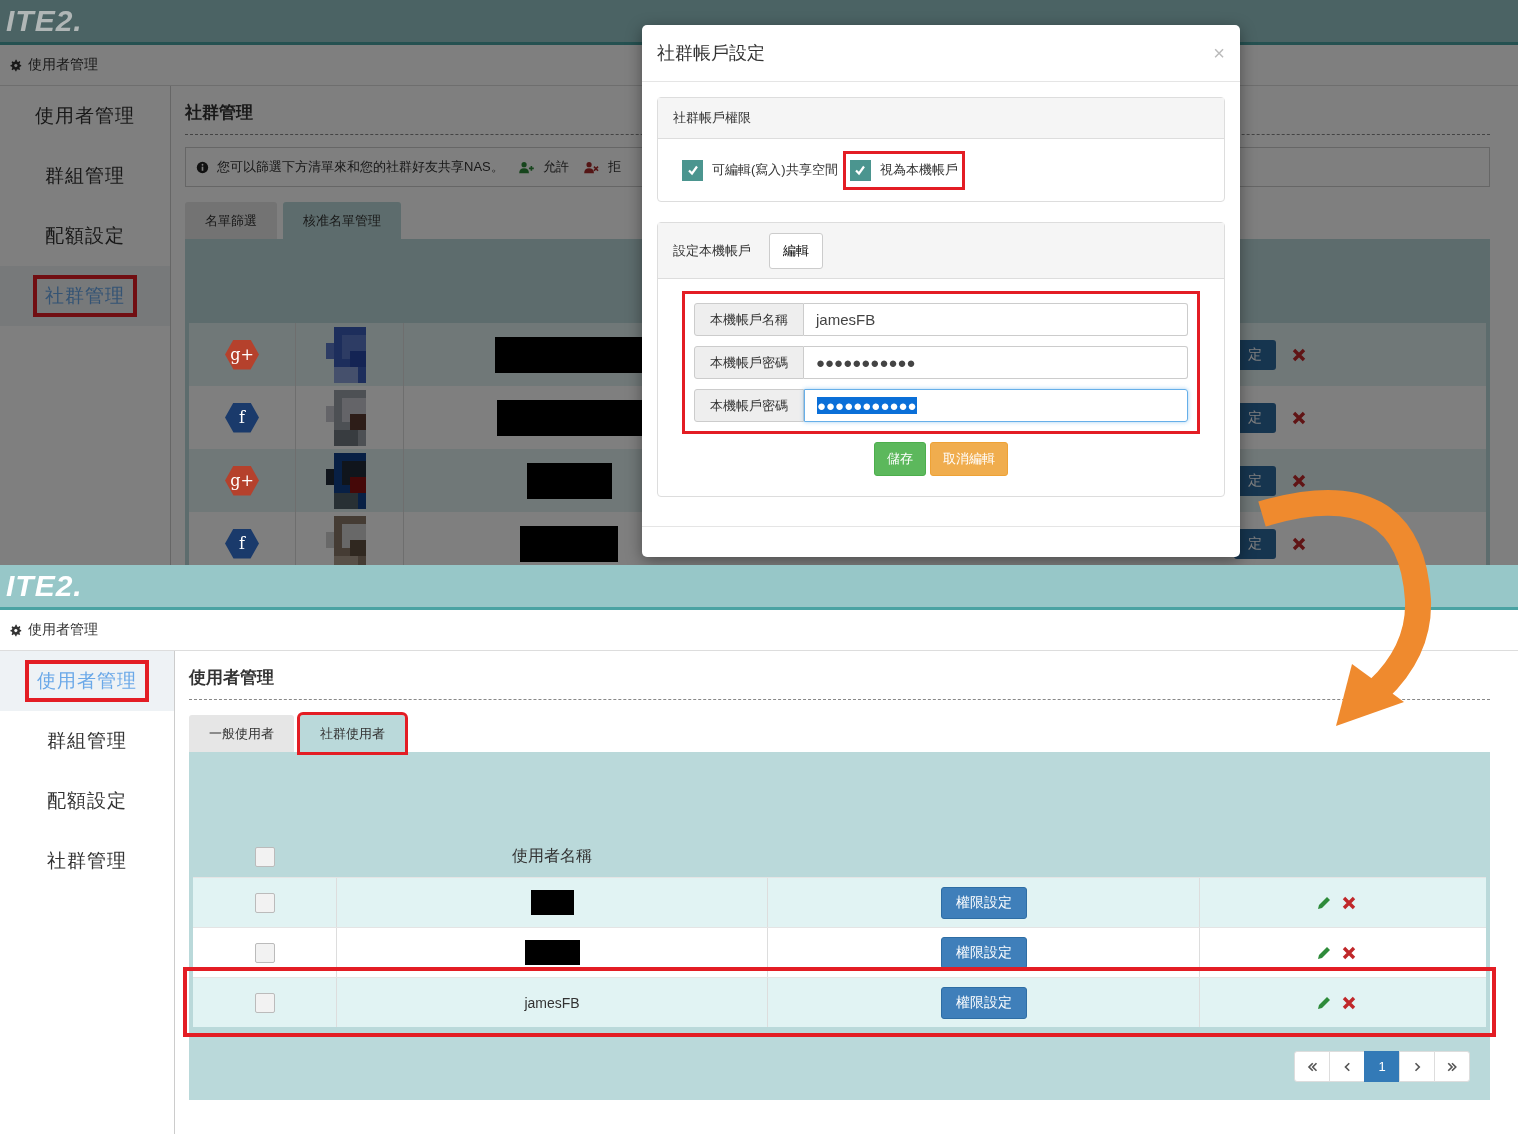  What do you see at coordinates (712, 250) in the screenshot?
I see `panel-title: 設定本機帳戶` at bounding box center [712, 250].